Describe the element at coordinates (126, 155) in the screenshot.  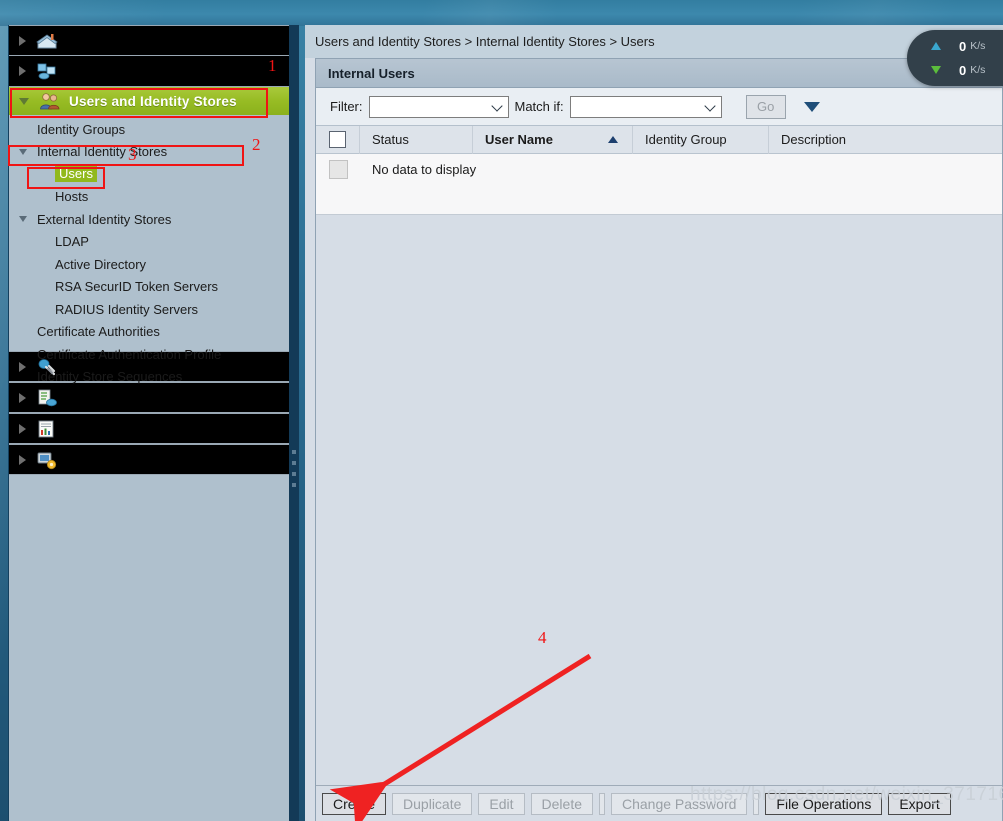
I see `annotation-box-internal-stores` at that location.